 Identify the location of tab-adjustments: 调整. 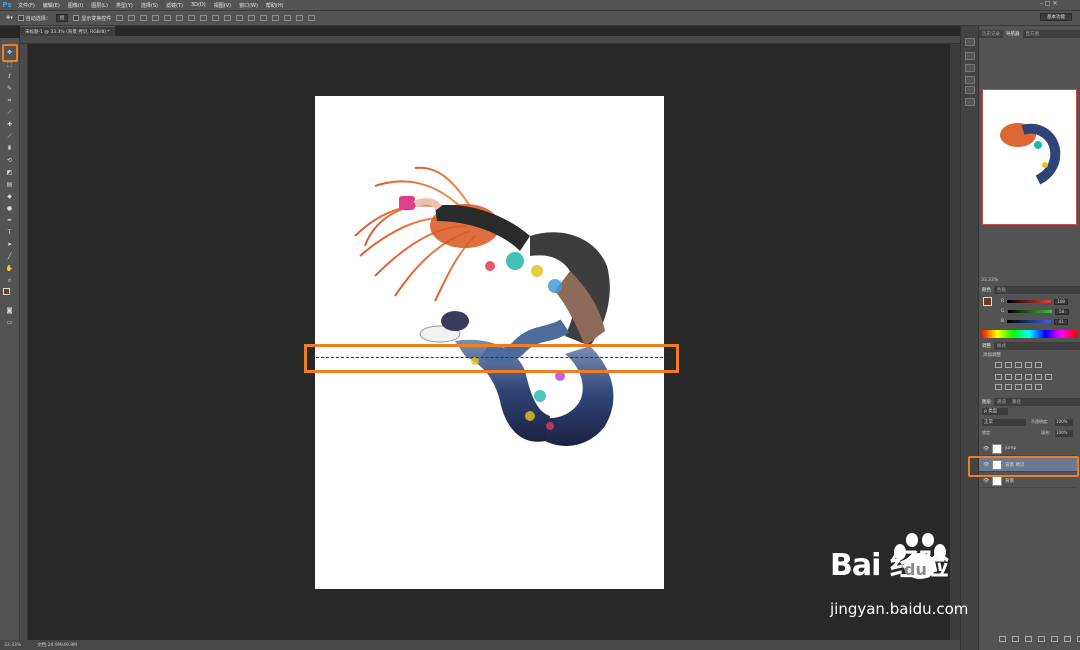
(986, 346).